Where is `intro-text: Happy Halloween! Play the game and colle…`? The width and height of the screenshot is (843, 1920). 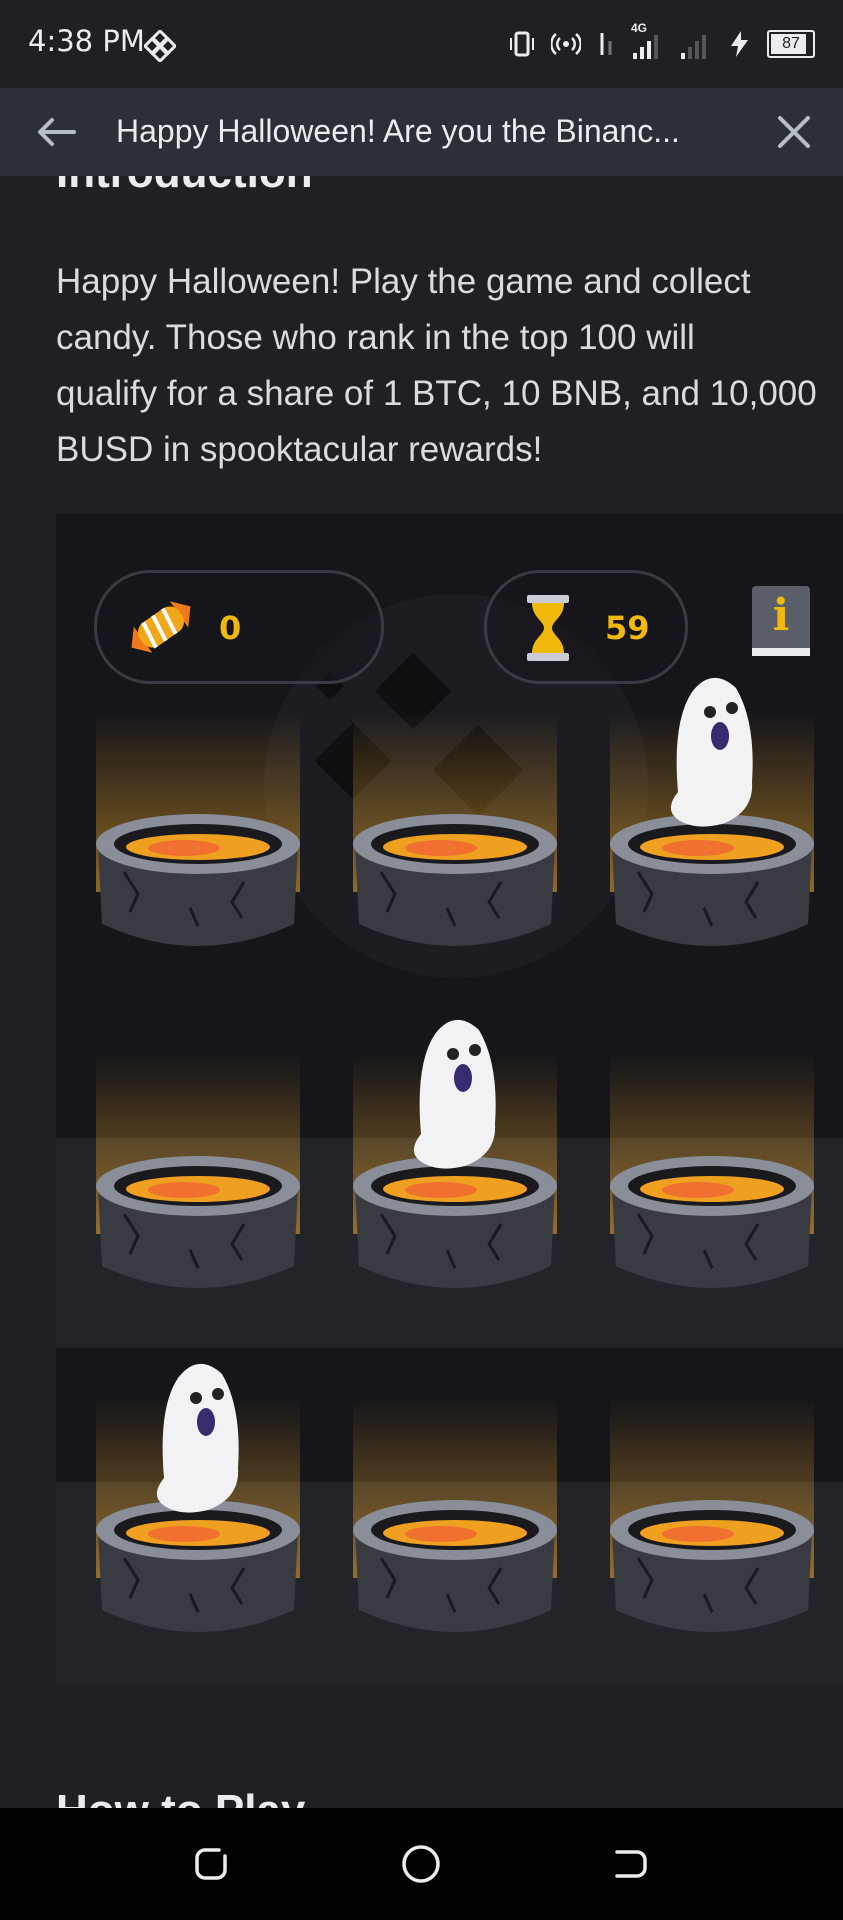 intro-text: Happy Halloween! Play the game and colle… is located at coordinates (436, 365).